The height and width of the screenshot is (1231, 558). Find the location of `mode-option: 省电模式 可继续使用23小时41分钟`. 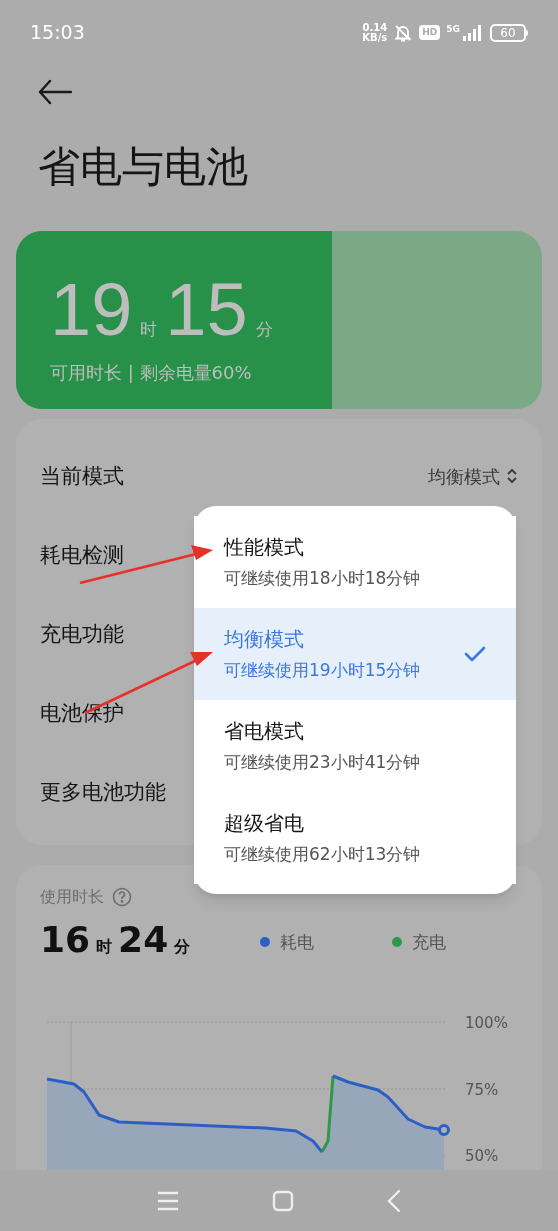

mode-option: 省电模式 可继续使用23小时41分钟 is located at coordinates (355, 746).